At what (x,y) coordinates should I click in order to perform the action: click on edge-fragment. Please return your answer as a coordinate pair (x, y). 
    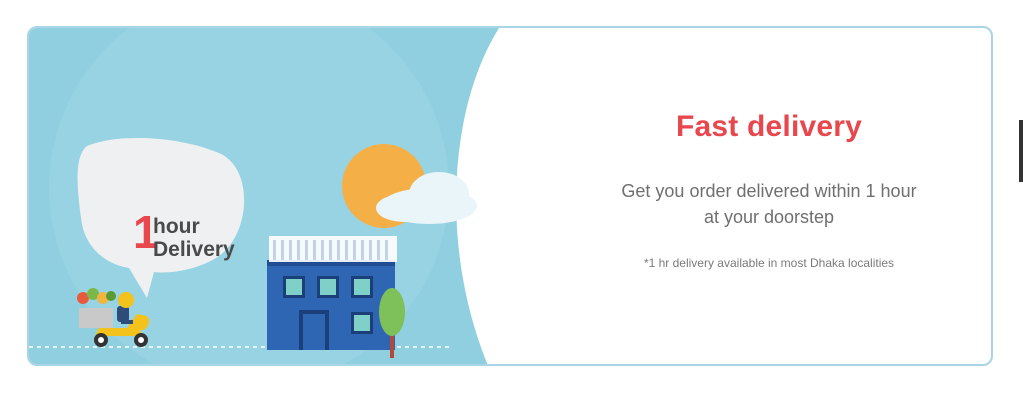
    Looking at the image, I should click on (1021, 151).